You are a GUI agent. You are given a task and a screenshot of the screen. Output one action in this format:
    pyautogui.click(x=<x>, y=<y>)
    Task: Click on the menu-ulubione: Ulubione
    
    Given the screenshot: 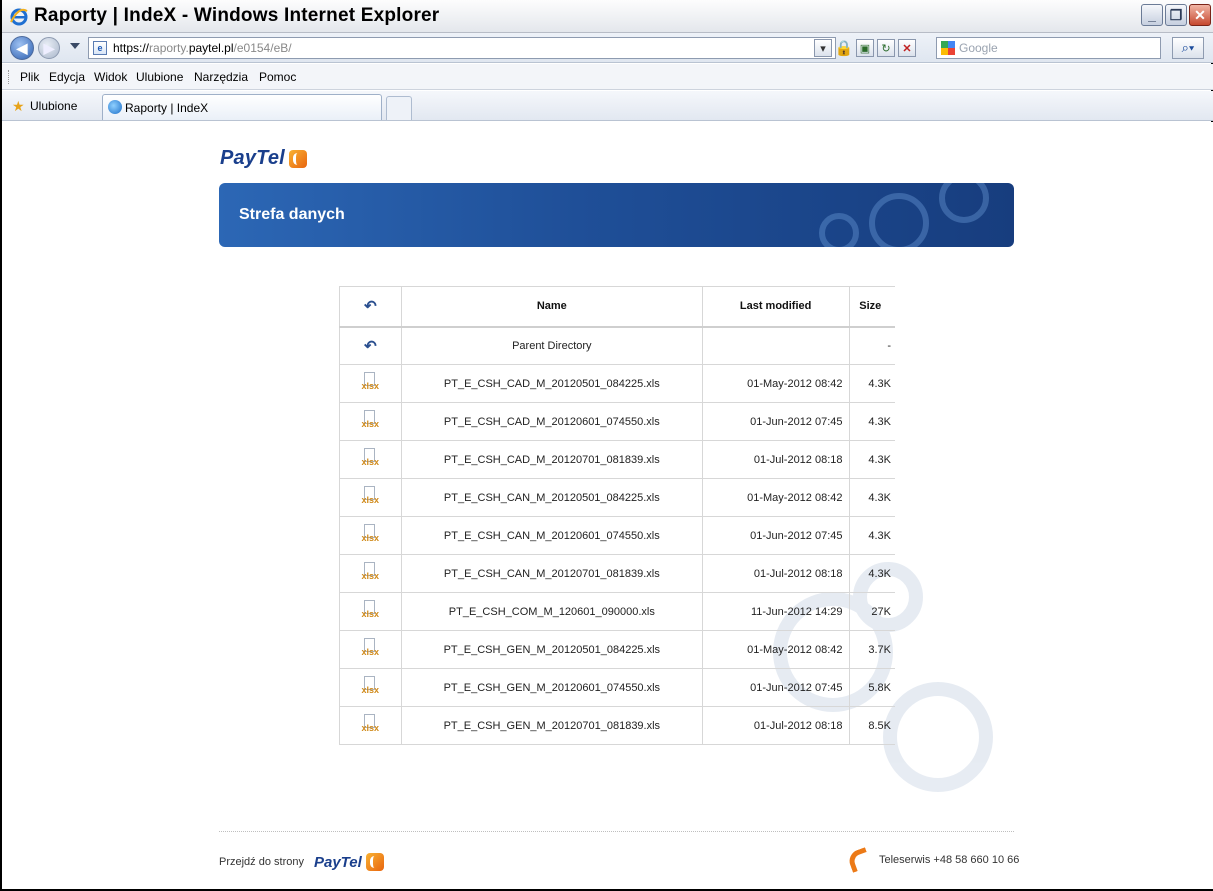 What is the action you would take?
    pyautogui.click(x=159, y=77)
    